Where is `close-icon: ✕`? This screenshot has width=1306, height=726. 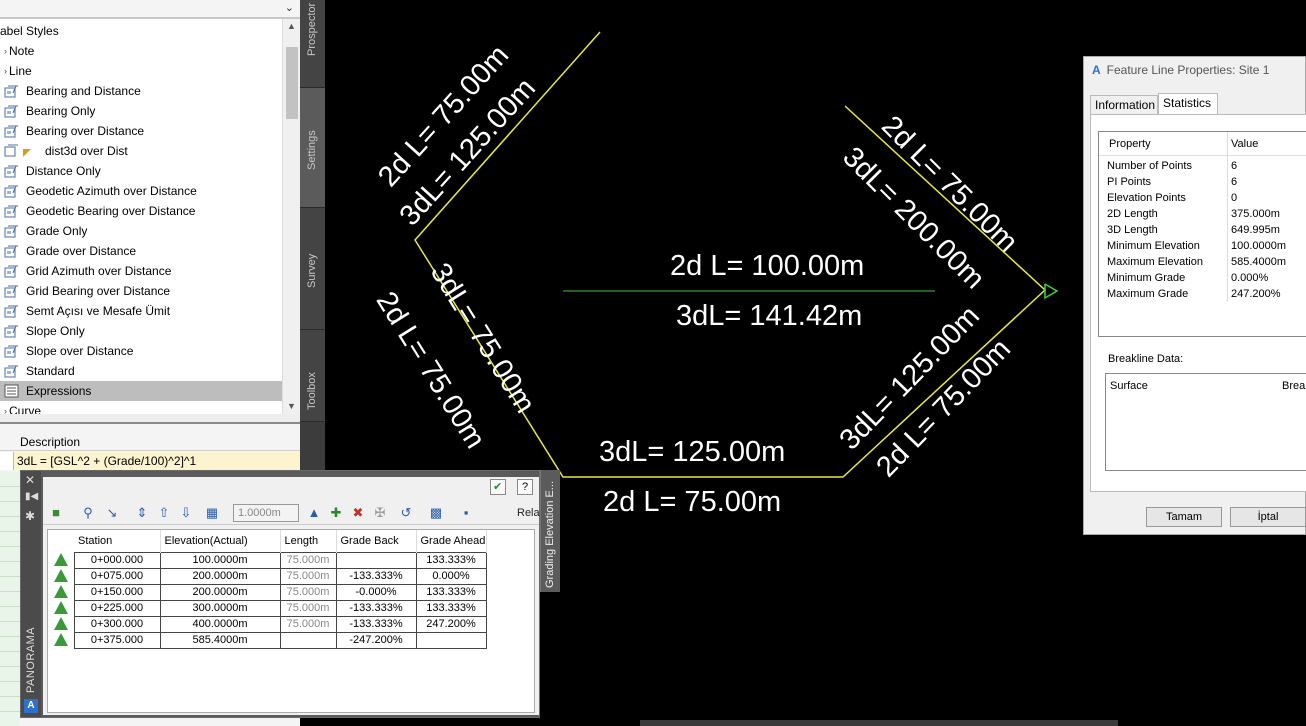 close-icon: ✕ is located at coordinates (30, 480).